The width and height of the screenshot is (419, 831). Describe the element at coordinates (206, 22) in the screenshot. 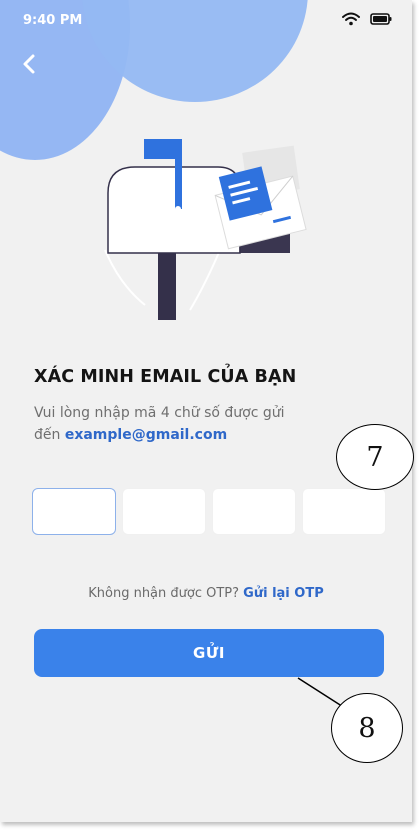

I see `status-bar: 9:40 PM` at that location.